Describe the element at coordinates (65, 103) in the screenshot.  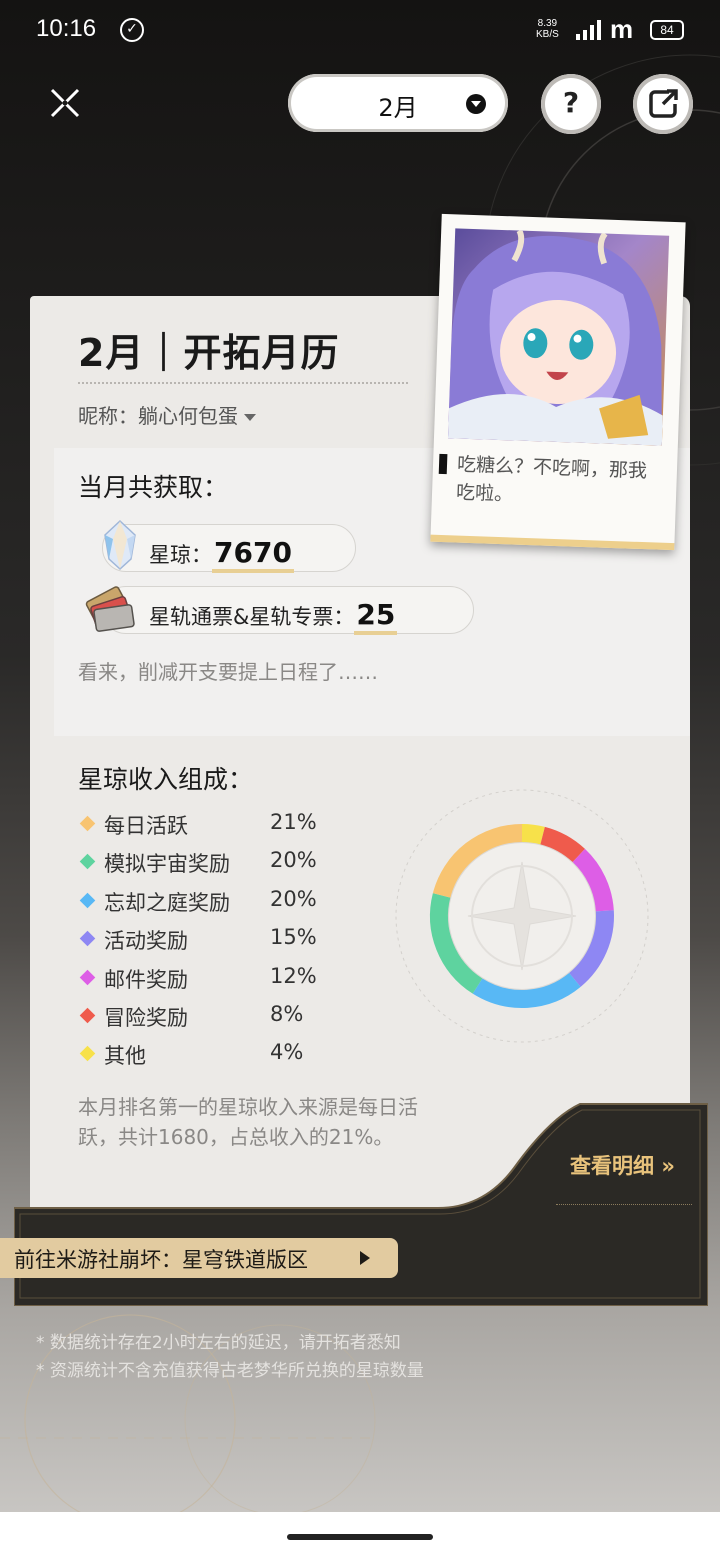
I see `close-icon` at that location.